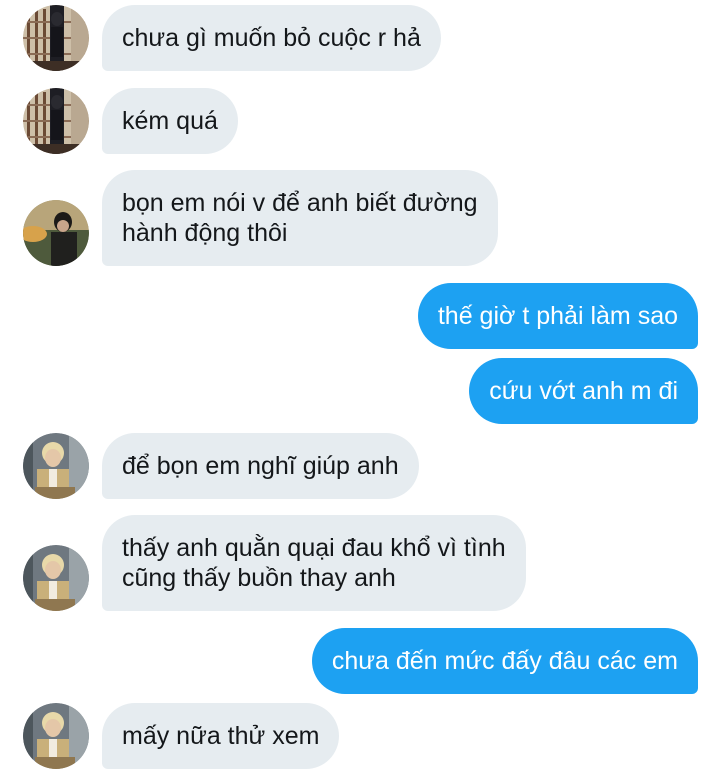 The image size is (719, 777). I want to click on message-bubble-outgoing: thế giờ t phải làm sao, so click(557, 316).